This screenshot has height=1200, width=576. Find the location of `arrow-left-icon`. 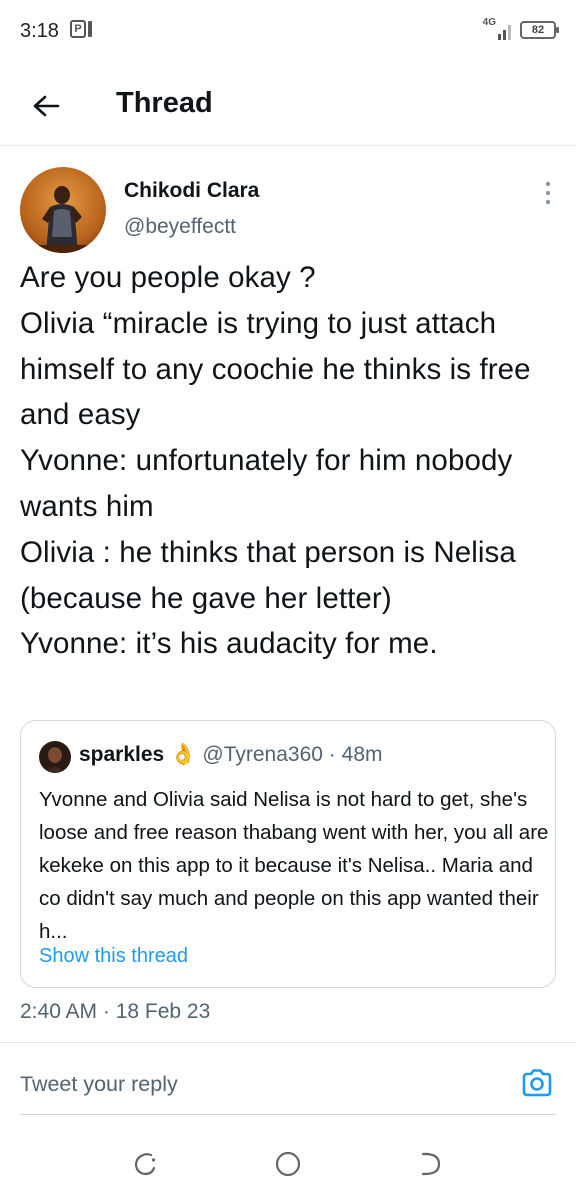

arrow-left-icon is located at coordinates (46, 106).